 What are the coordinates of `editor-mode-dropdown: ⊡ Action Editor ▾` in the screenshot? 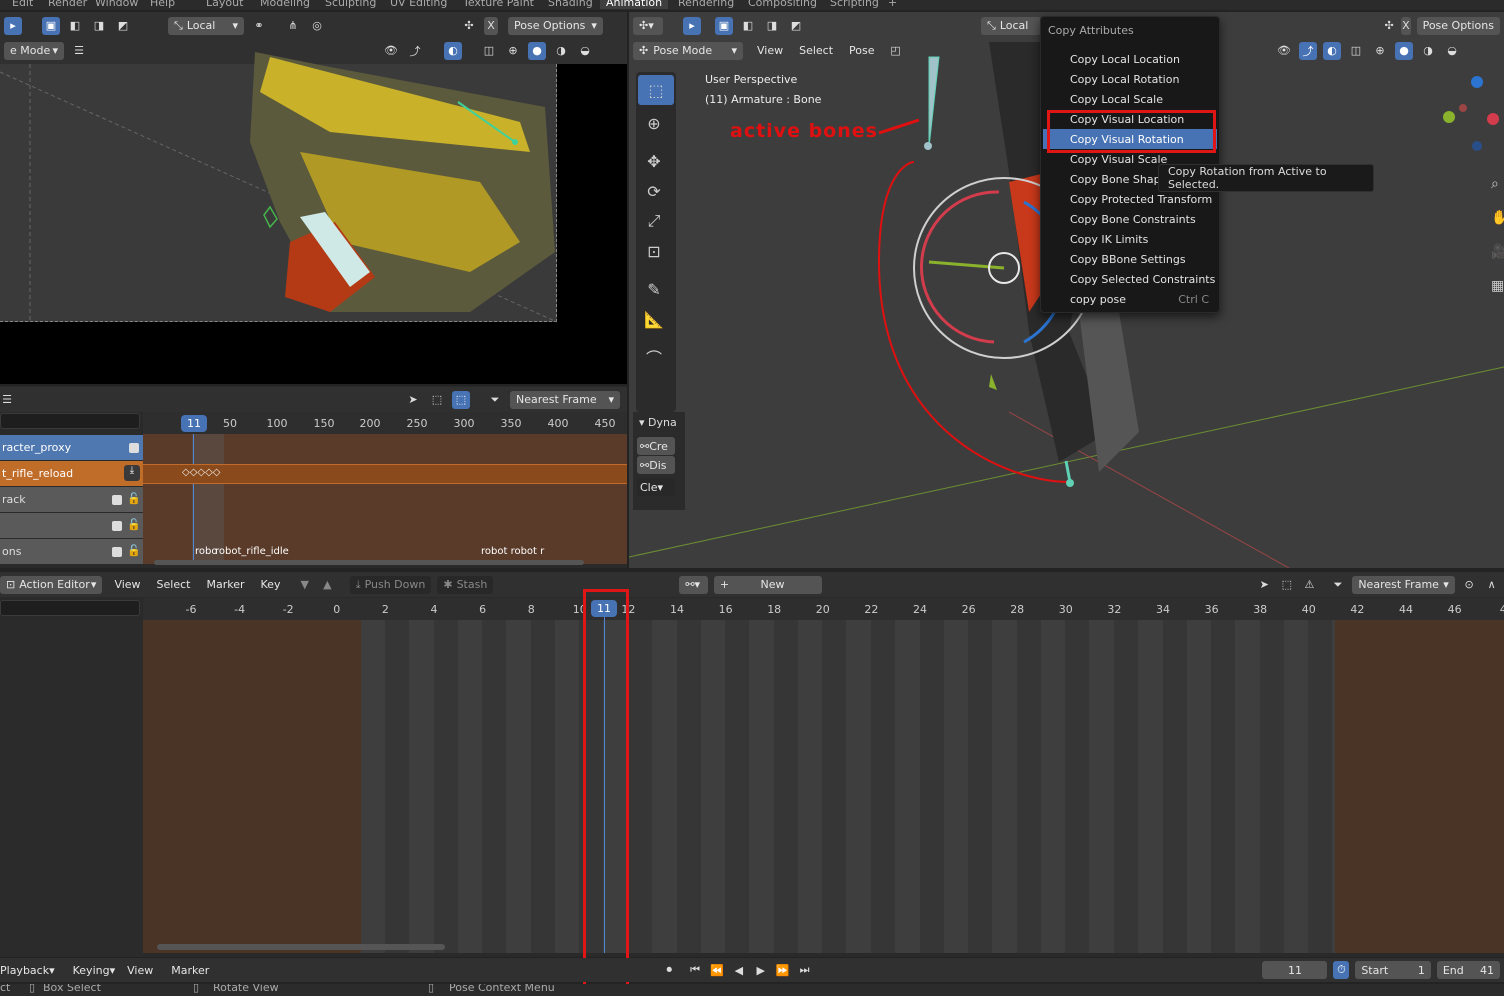 It's located at (51, 584).